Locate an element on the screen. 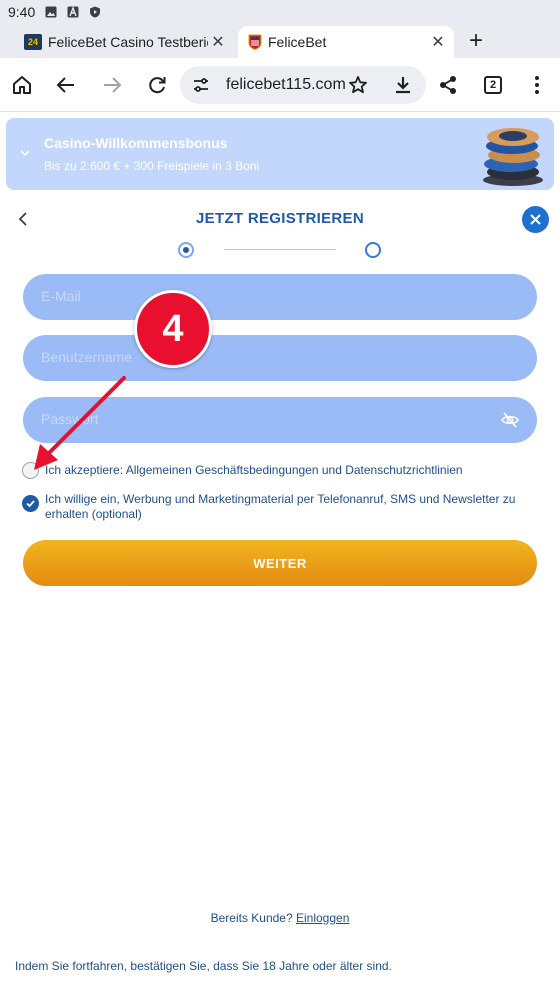 The image size is (560, 996). tab-title: FeliceBet Casino Testbericht is located at coordinates (128, 42).